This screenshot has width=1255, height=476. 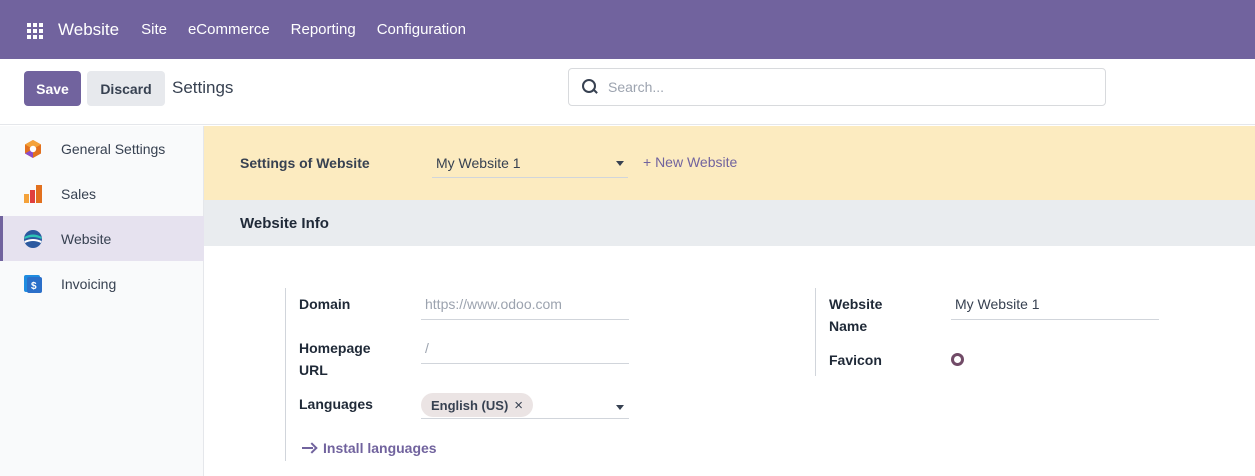 I want to click on apps-grid-icon, so click(x=34, y=30).